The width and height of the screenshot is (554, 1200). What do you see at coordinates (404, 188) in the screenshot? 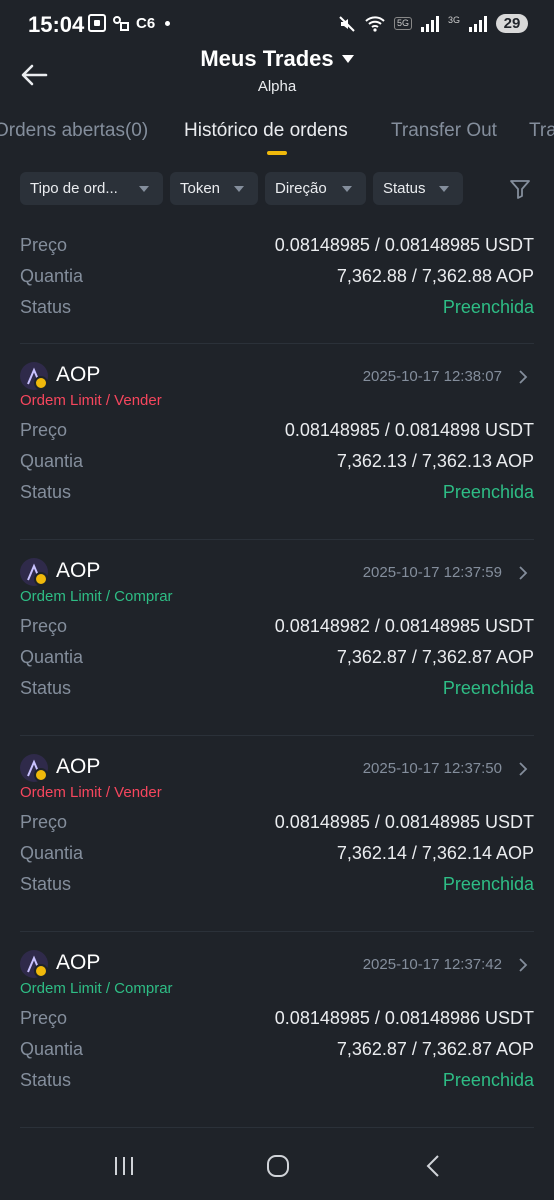
I see `filter-status-label: Status` at bounding box center [404, 188].